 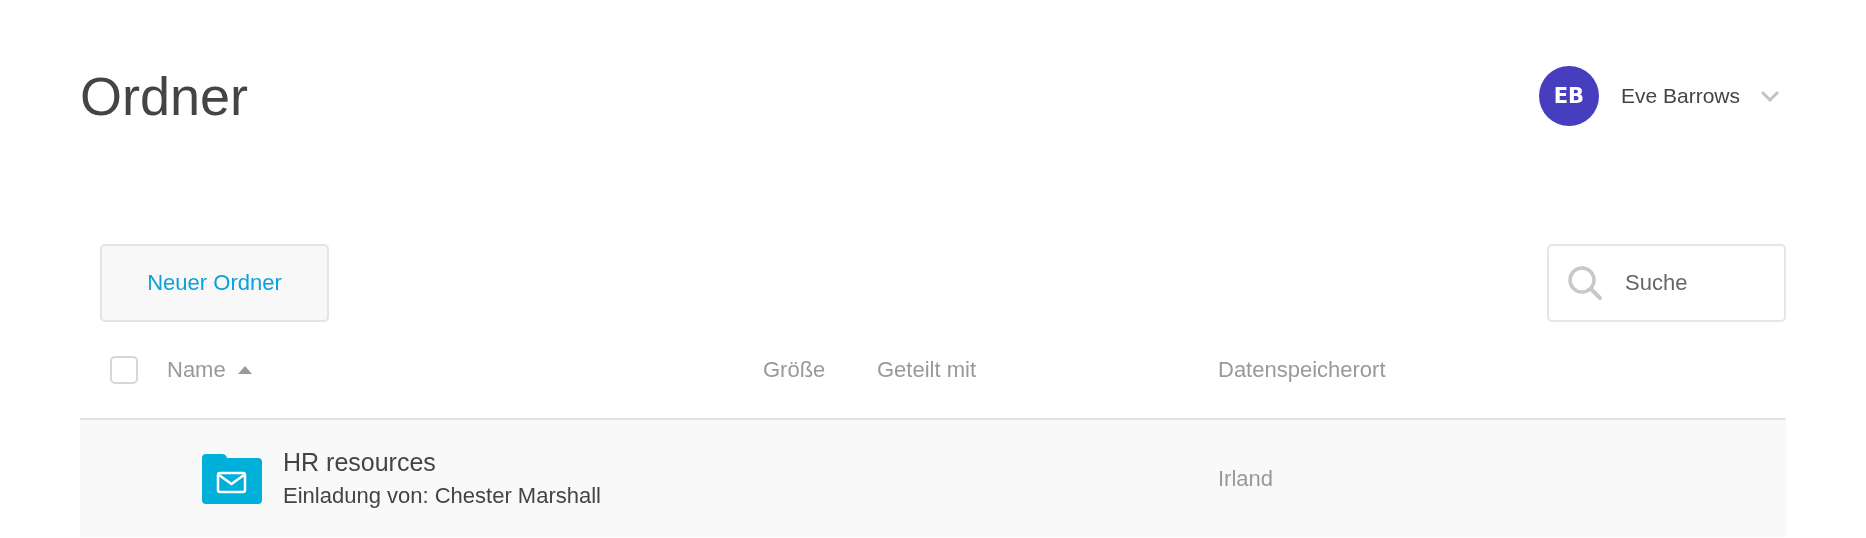 I want to click on folder-name: HR resources, so click(x=442, y=462).